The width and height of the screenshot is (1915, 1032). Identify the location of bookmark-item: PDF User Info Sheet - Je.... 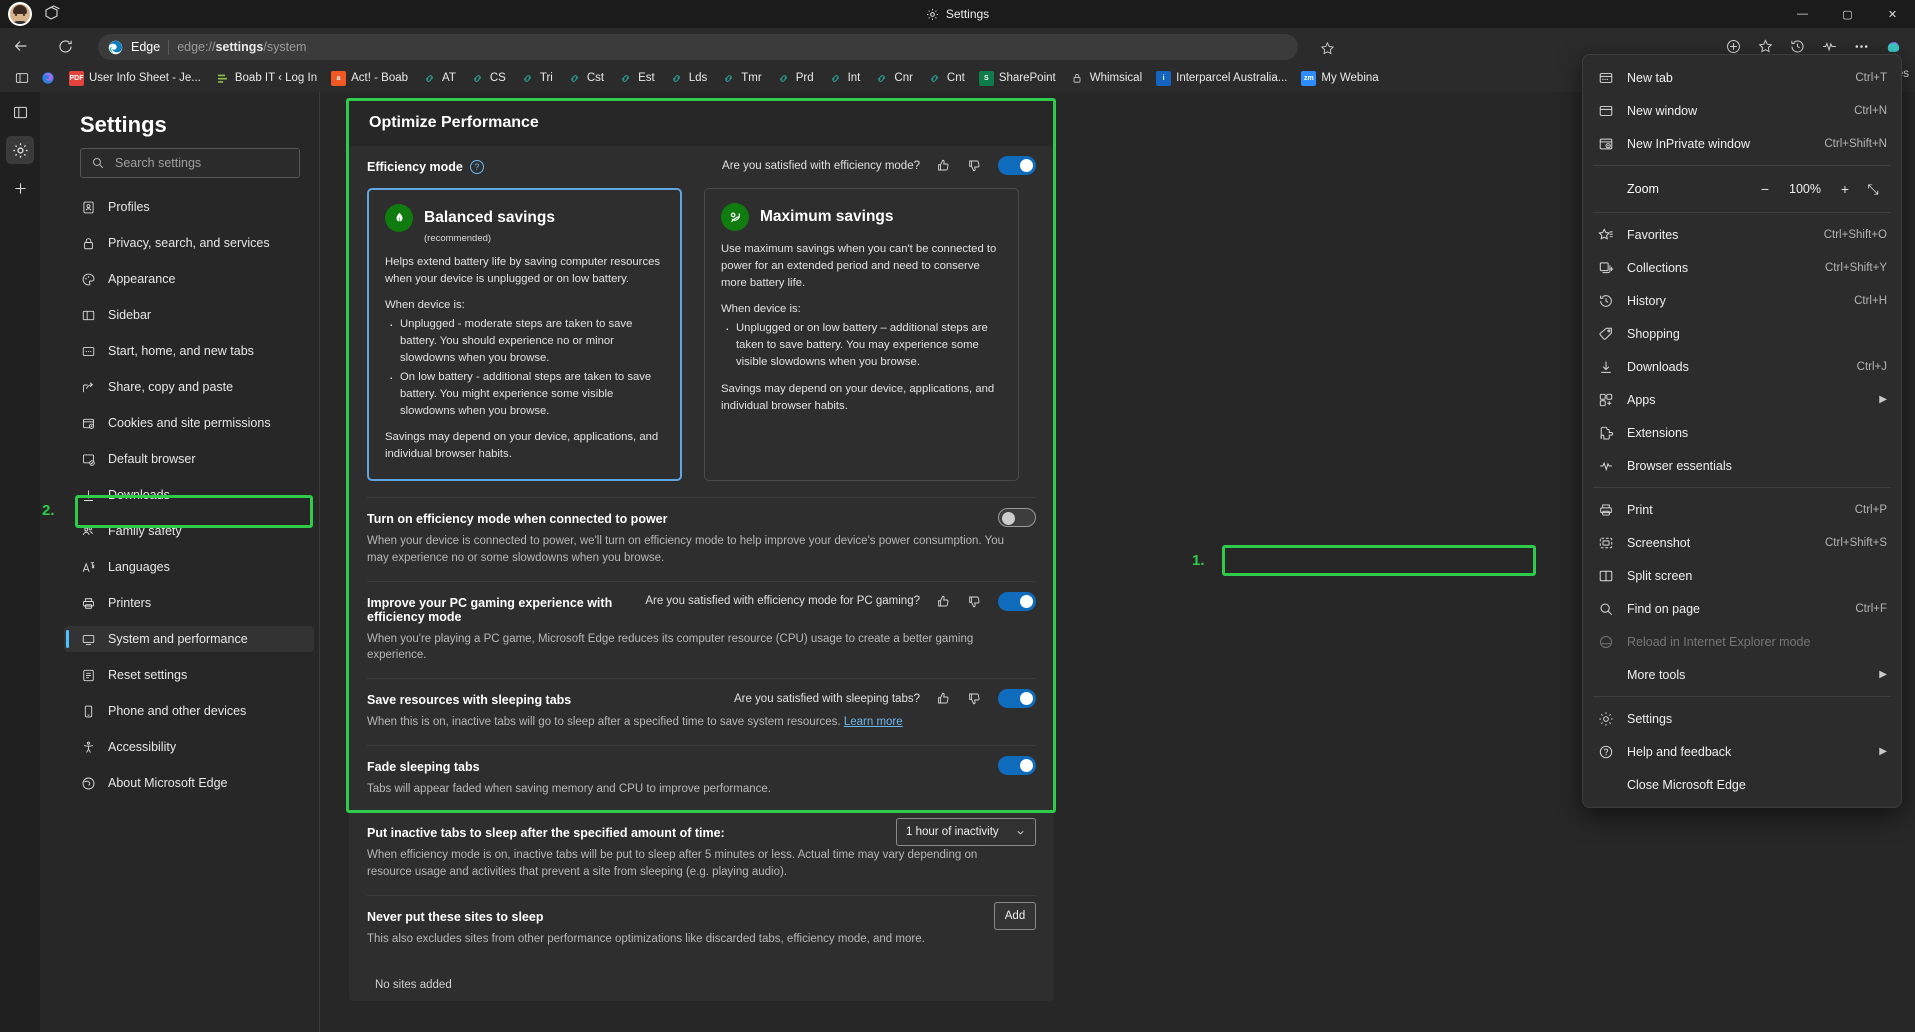
(135, 78).